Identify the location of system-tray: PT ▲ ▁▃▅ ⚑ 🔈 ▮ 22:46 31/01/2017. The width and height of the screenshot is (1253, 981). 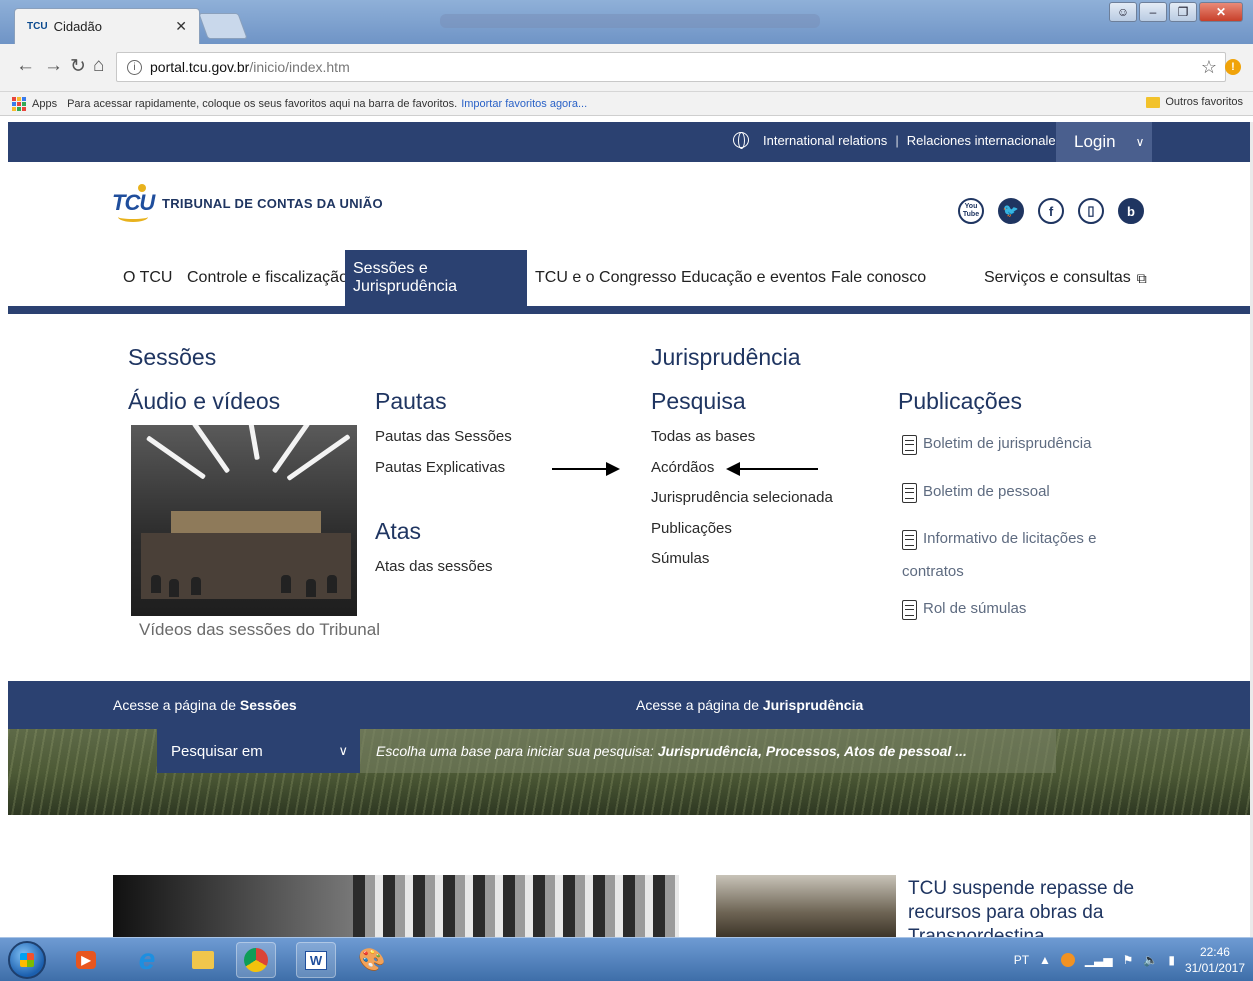
(1129, 960).